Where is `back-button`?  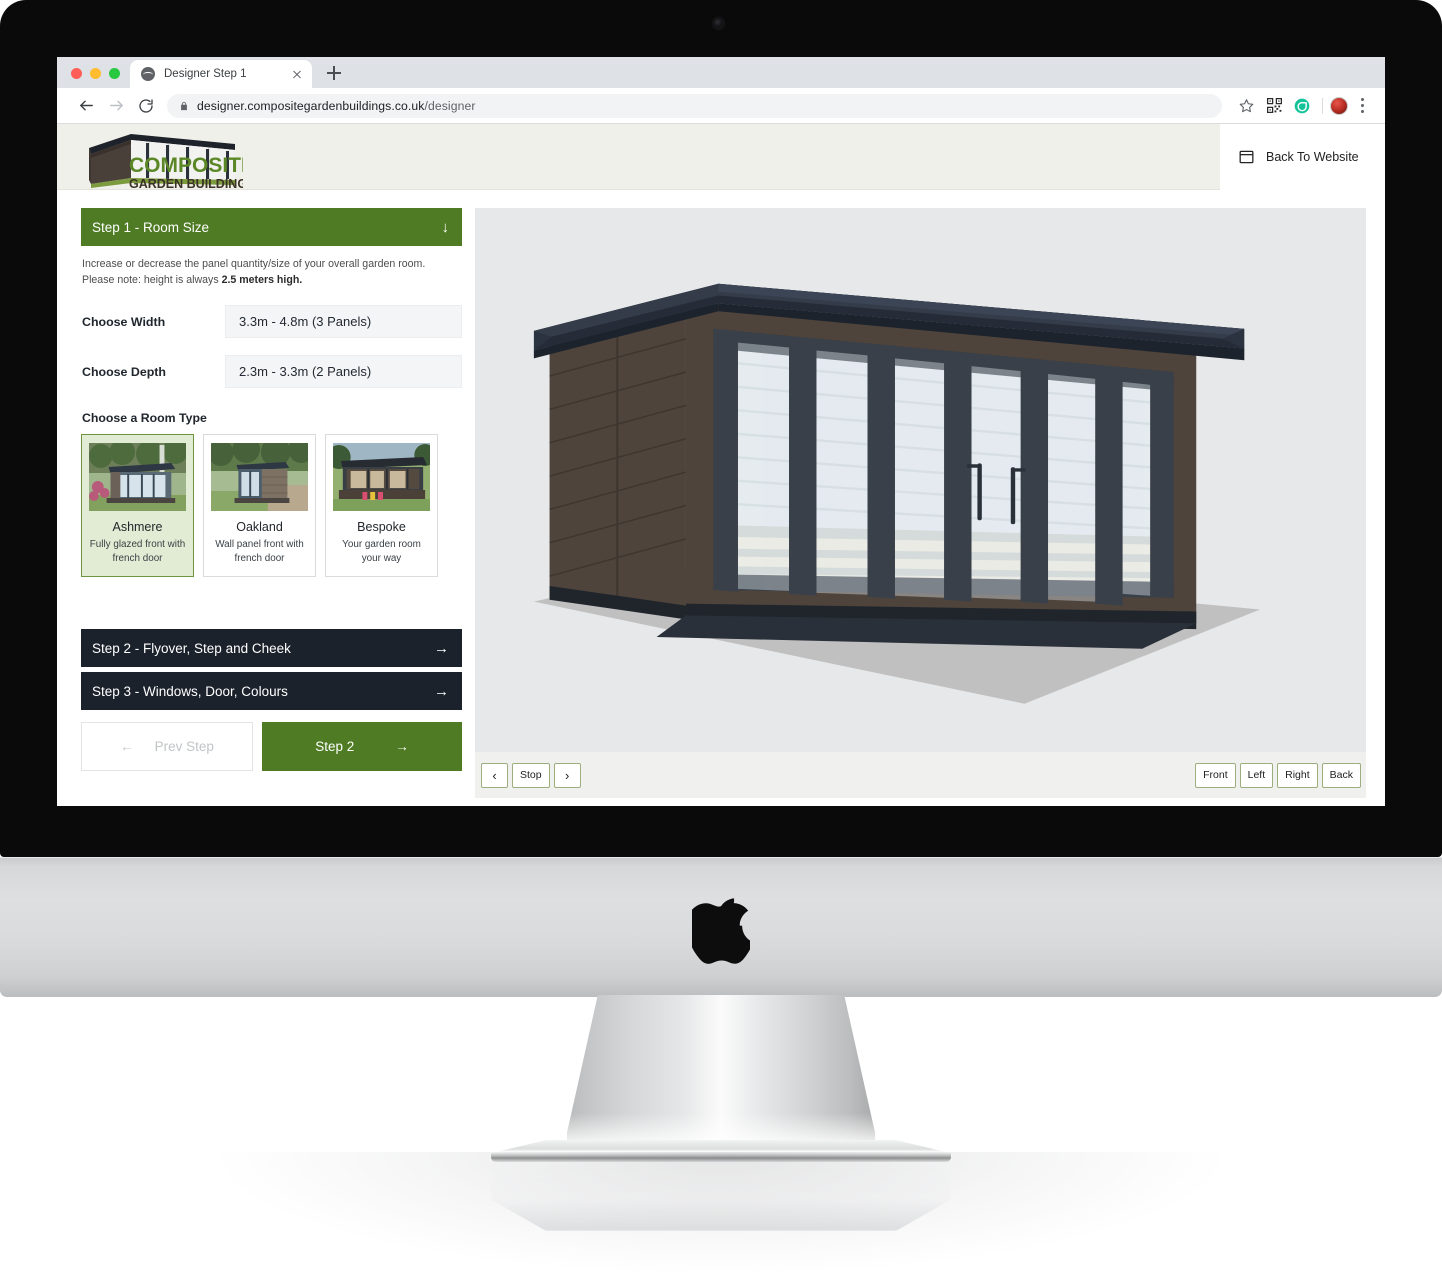
back-button is located at coordinates (86, 106).